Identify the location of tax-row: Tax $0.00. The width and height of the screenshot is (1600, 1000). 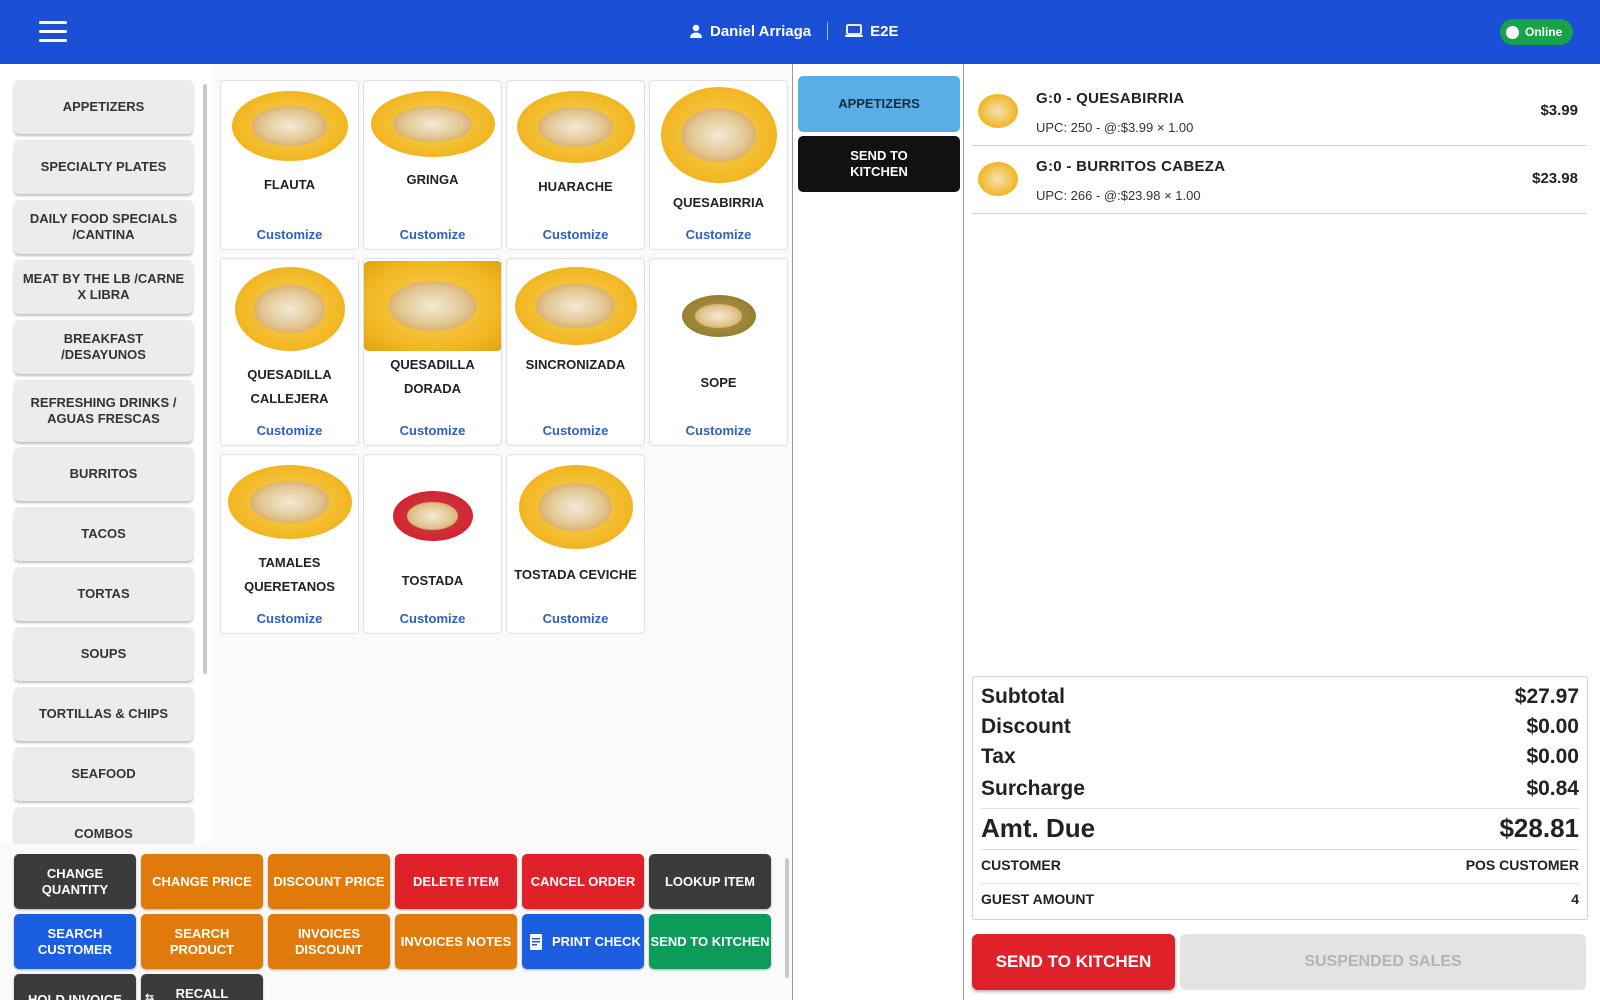
(1280, 757).